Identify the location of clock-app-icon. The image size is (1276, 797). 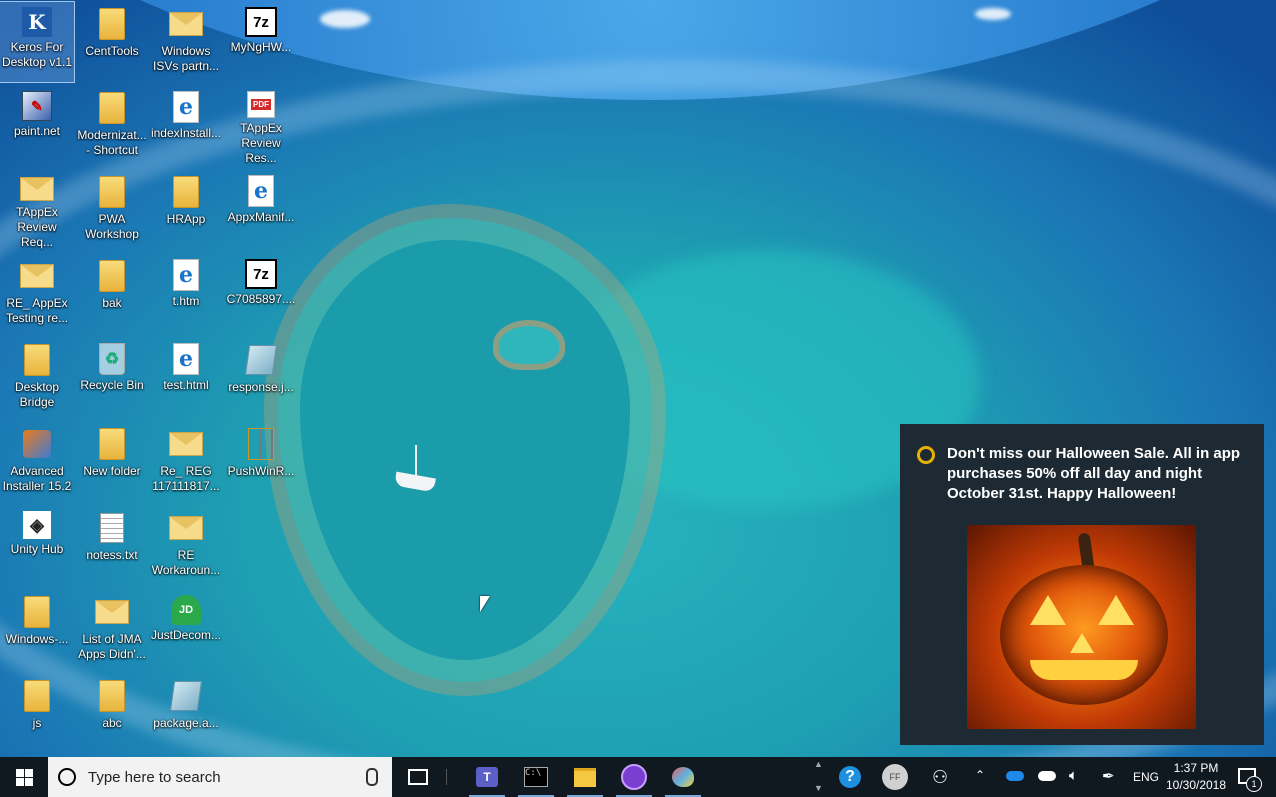
(634, 777).